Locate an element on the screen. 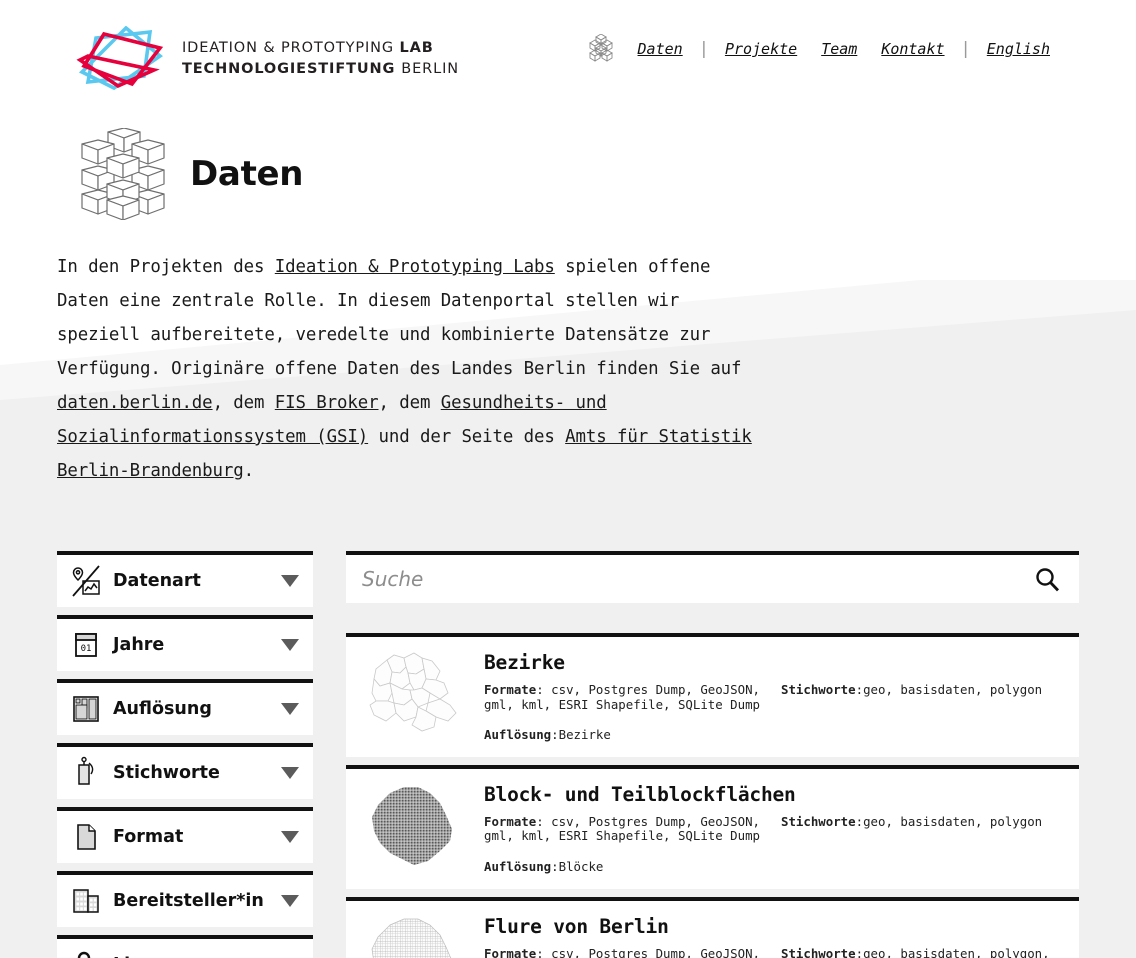 The width and height of the screenshot is (1136, 958). tsb-logo-icon is located at coordinates (120, 58).